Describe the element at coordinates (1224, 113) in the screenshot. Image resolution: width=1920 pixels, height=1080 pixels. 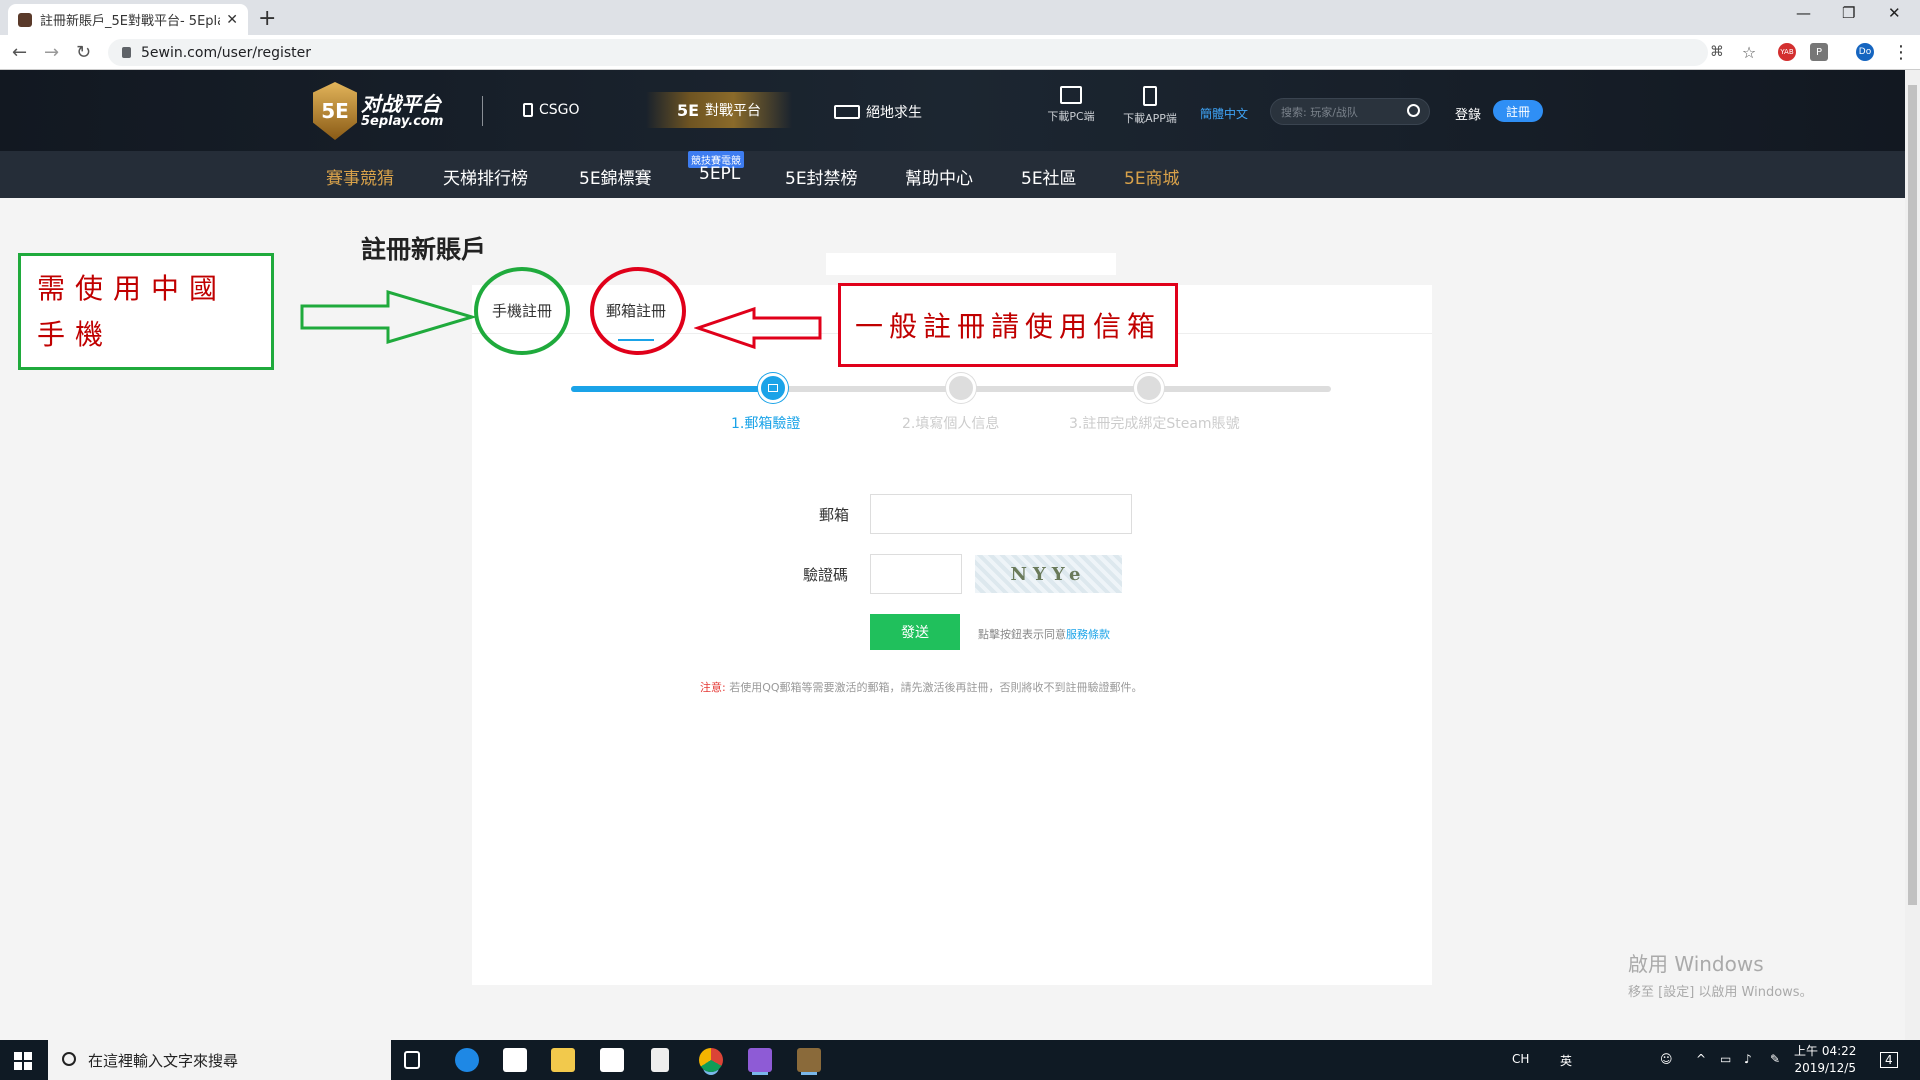
I see `language-switch: 簡體中文` at that location.